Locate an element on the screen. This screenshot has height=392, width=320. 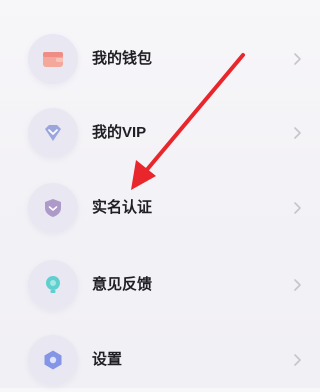
menu-item-label: 意见反馈 is located at coordinates (122, 284).